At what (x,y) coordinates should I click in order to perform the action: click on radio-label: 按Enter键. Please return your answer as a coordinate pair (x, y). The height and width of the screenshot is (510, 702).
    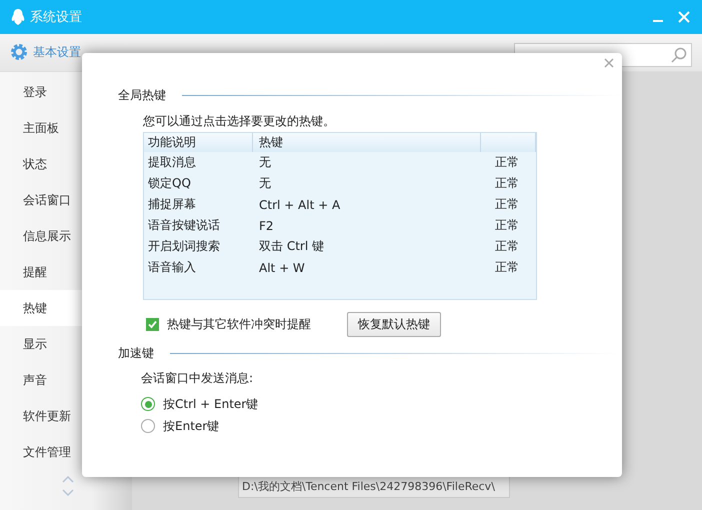
    Looking at the image, I should click on (191, 426).